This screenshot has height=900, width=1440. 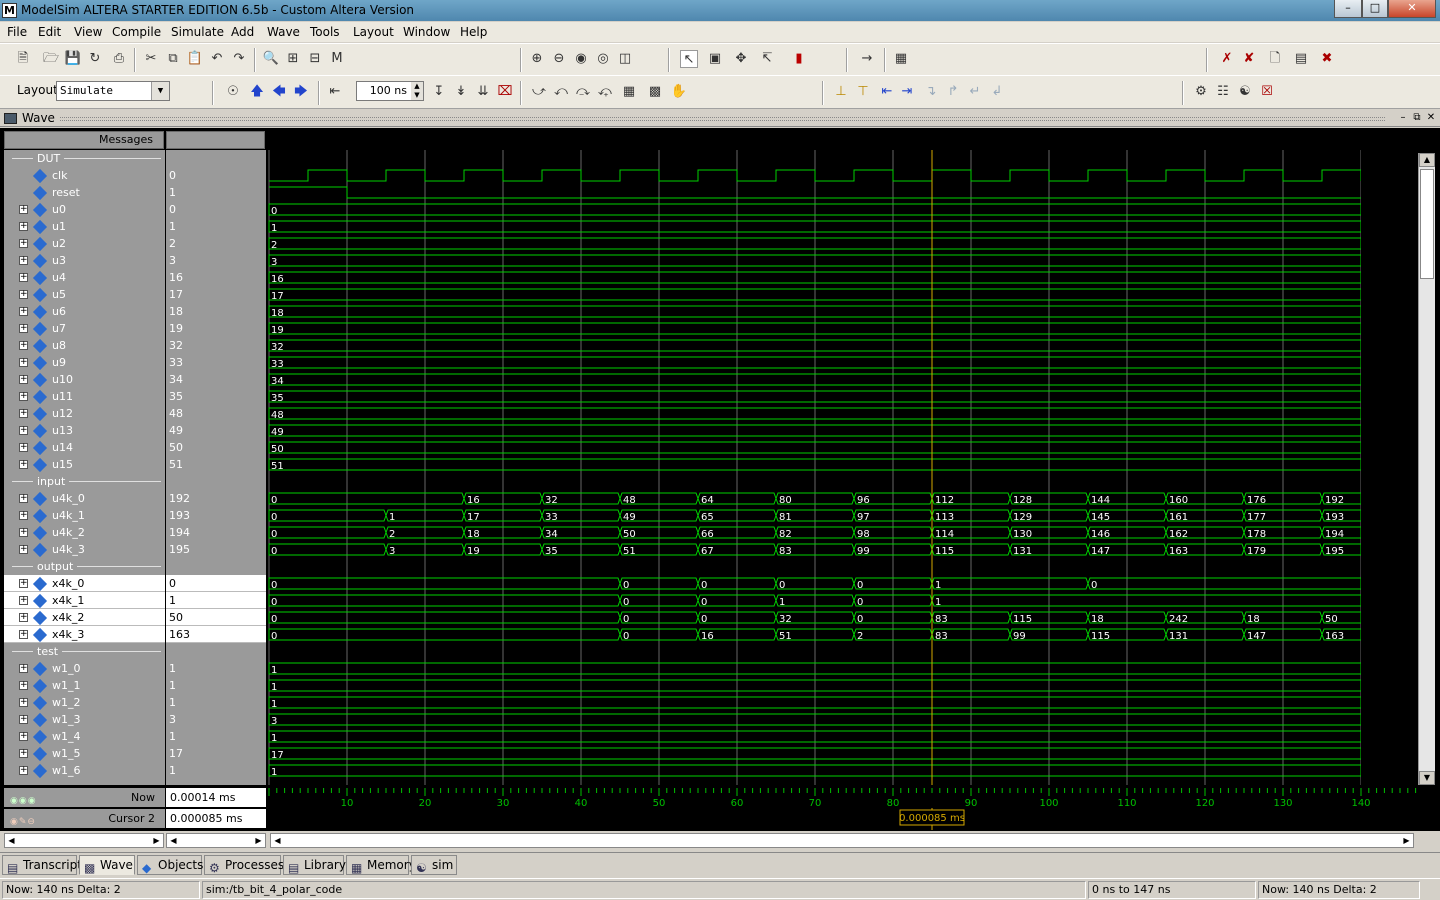 I want to click on scroll-up-icon: ▲, so click(x=1427, y=160).